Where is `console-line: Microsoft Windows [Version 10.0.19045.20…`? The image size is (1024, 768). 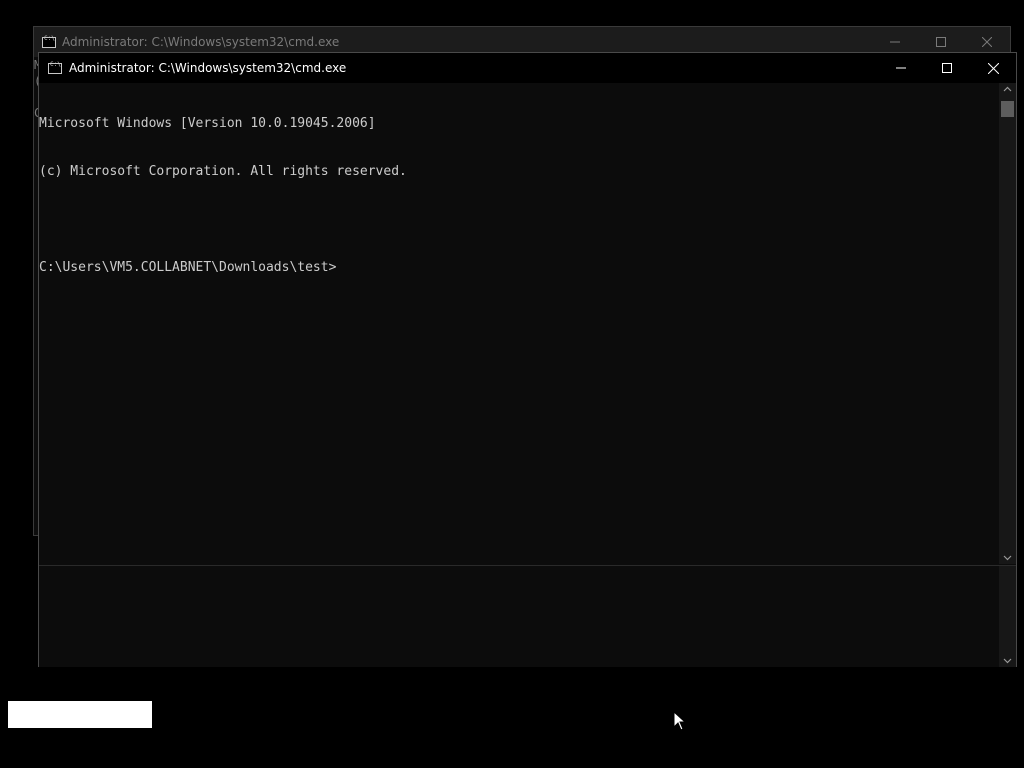
console-line: Microsoft Windows [Version 10.0.19045.20… is located at coordinates (207, 123).